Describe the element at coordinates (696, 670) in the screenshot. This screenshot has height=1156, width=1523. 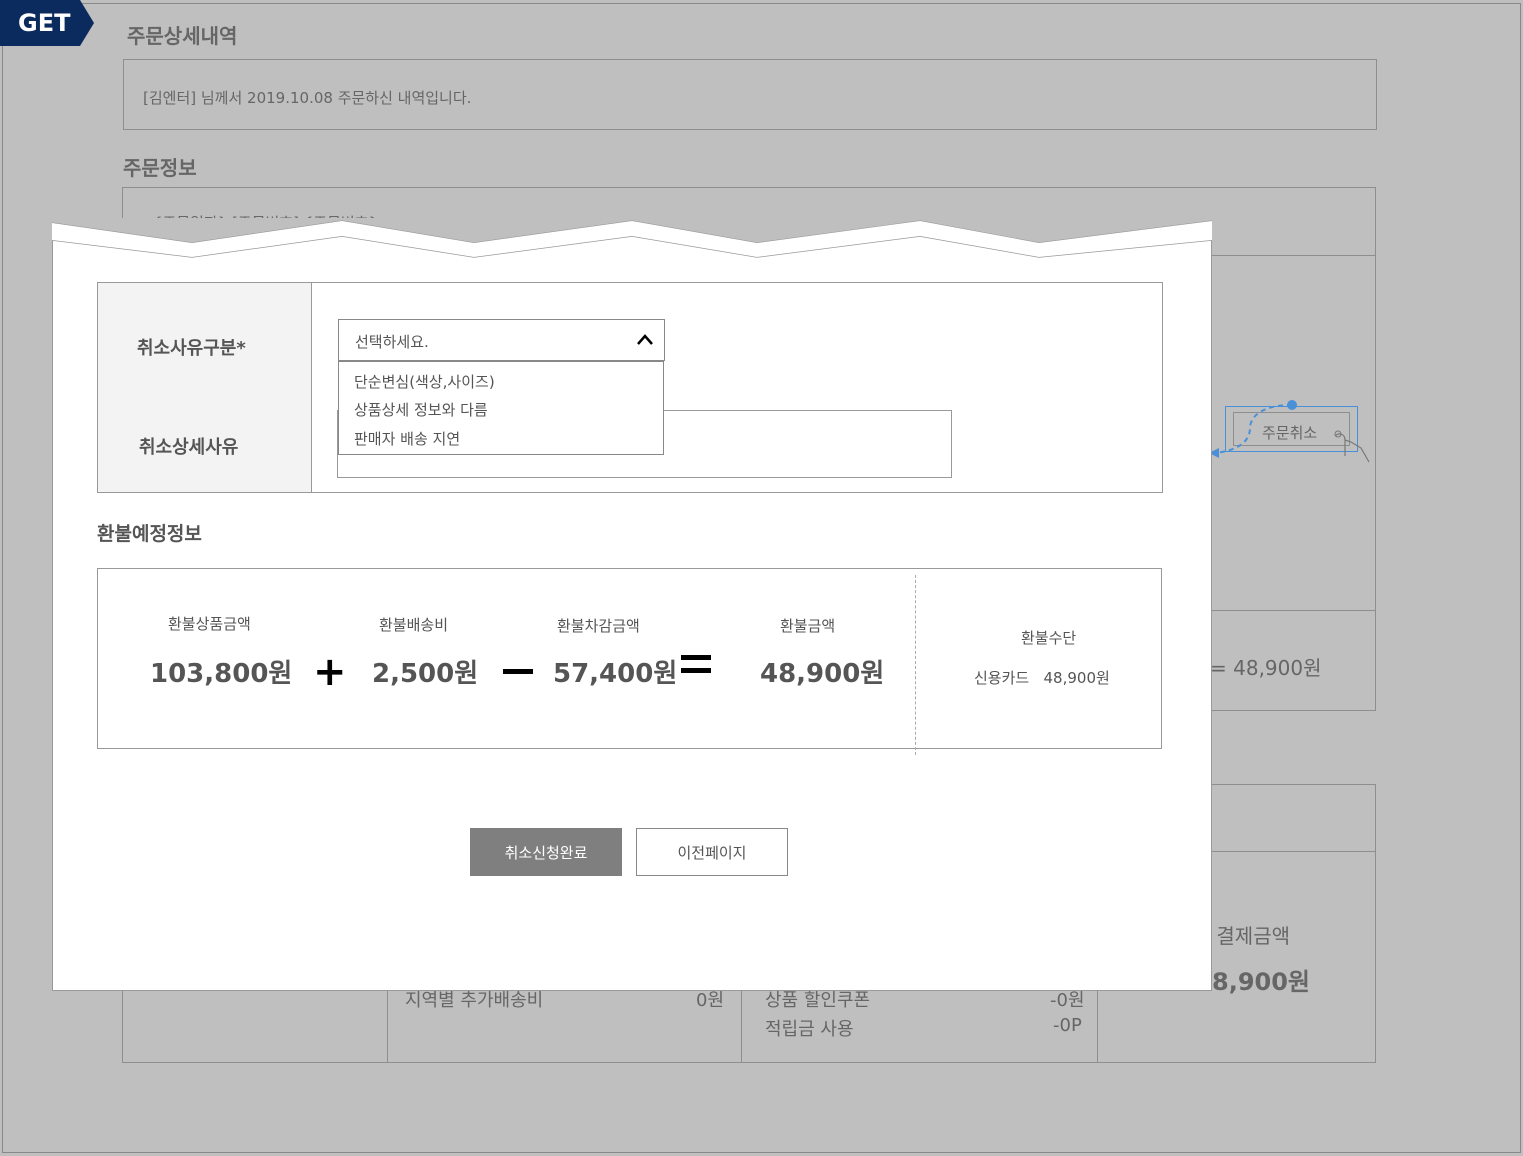
I see `equals-icon-bar` at that location.